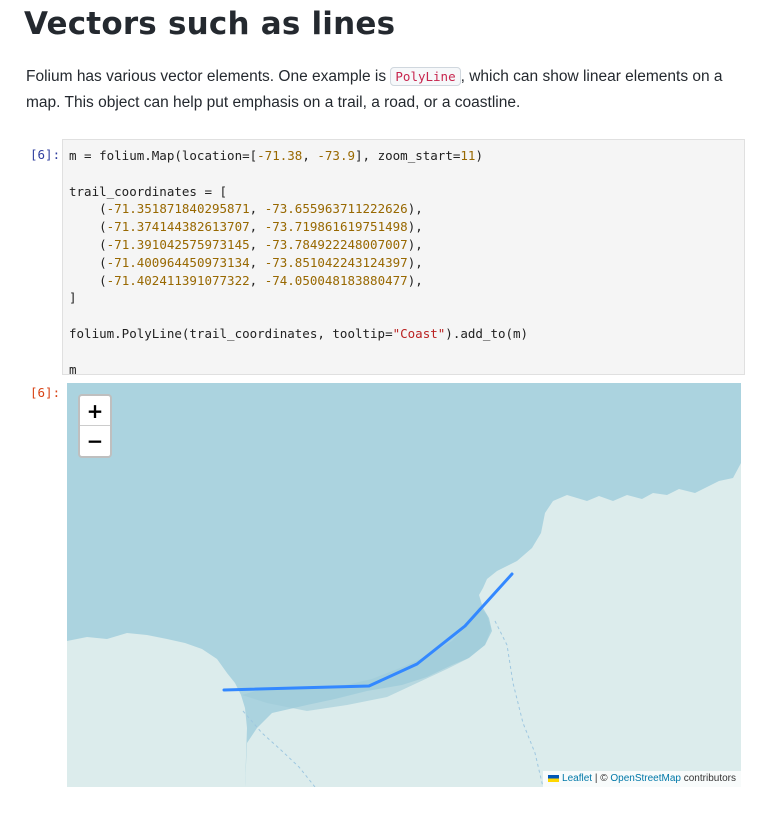 This screenshot has height=829, width=767. What do you see at coordinates (178, 262) in the screenshot?
I see `coord-lat-3: -71.400964450973134` at bounding box center [178, 262].